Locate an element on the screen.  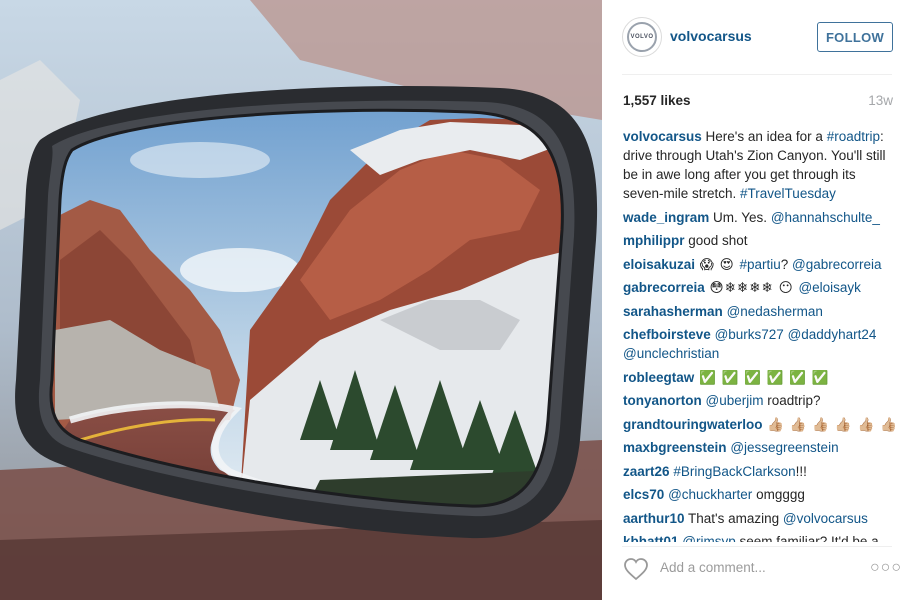
comment: grandtouringwaterloo 👍🏼 👍🏼 👍🏼 👍🏼 👍🏼 👍🏼 is located at coordinates (760, 424).